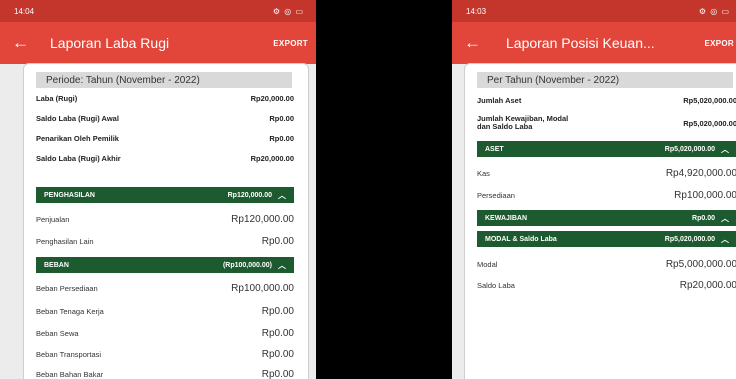 The height and width of the screenshot is (379, 736). Describe the element at coordinates (110, 43) in the screenshot. I see `page-title: Laporan Laba Rugi` at that location.